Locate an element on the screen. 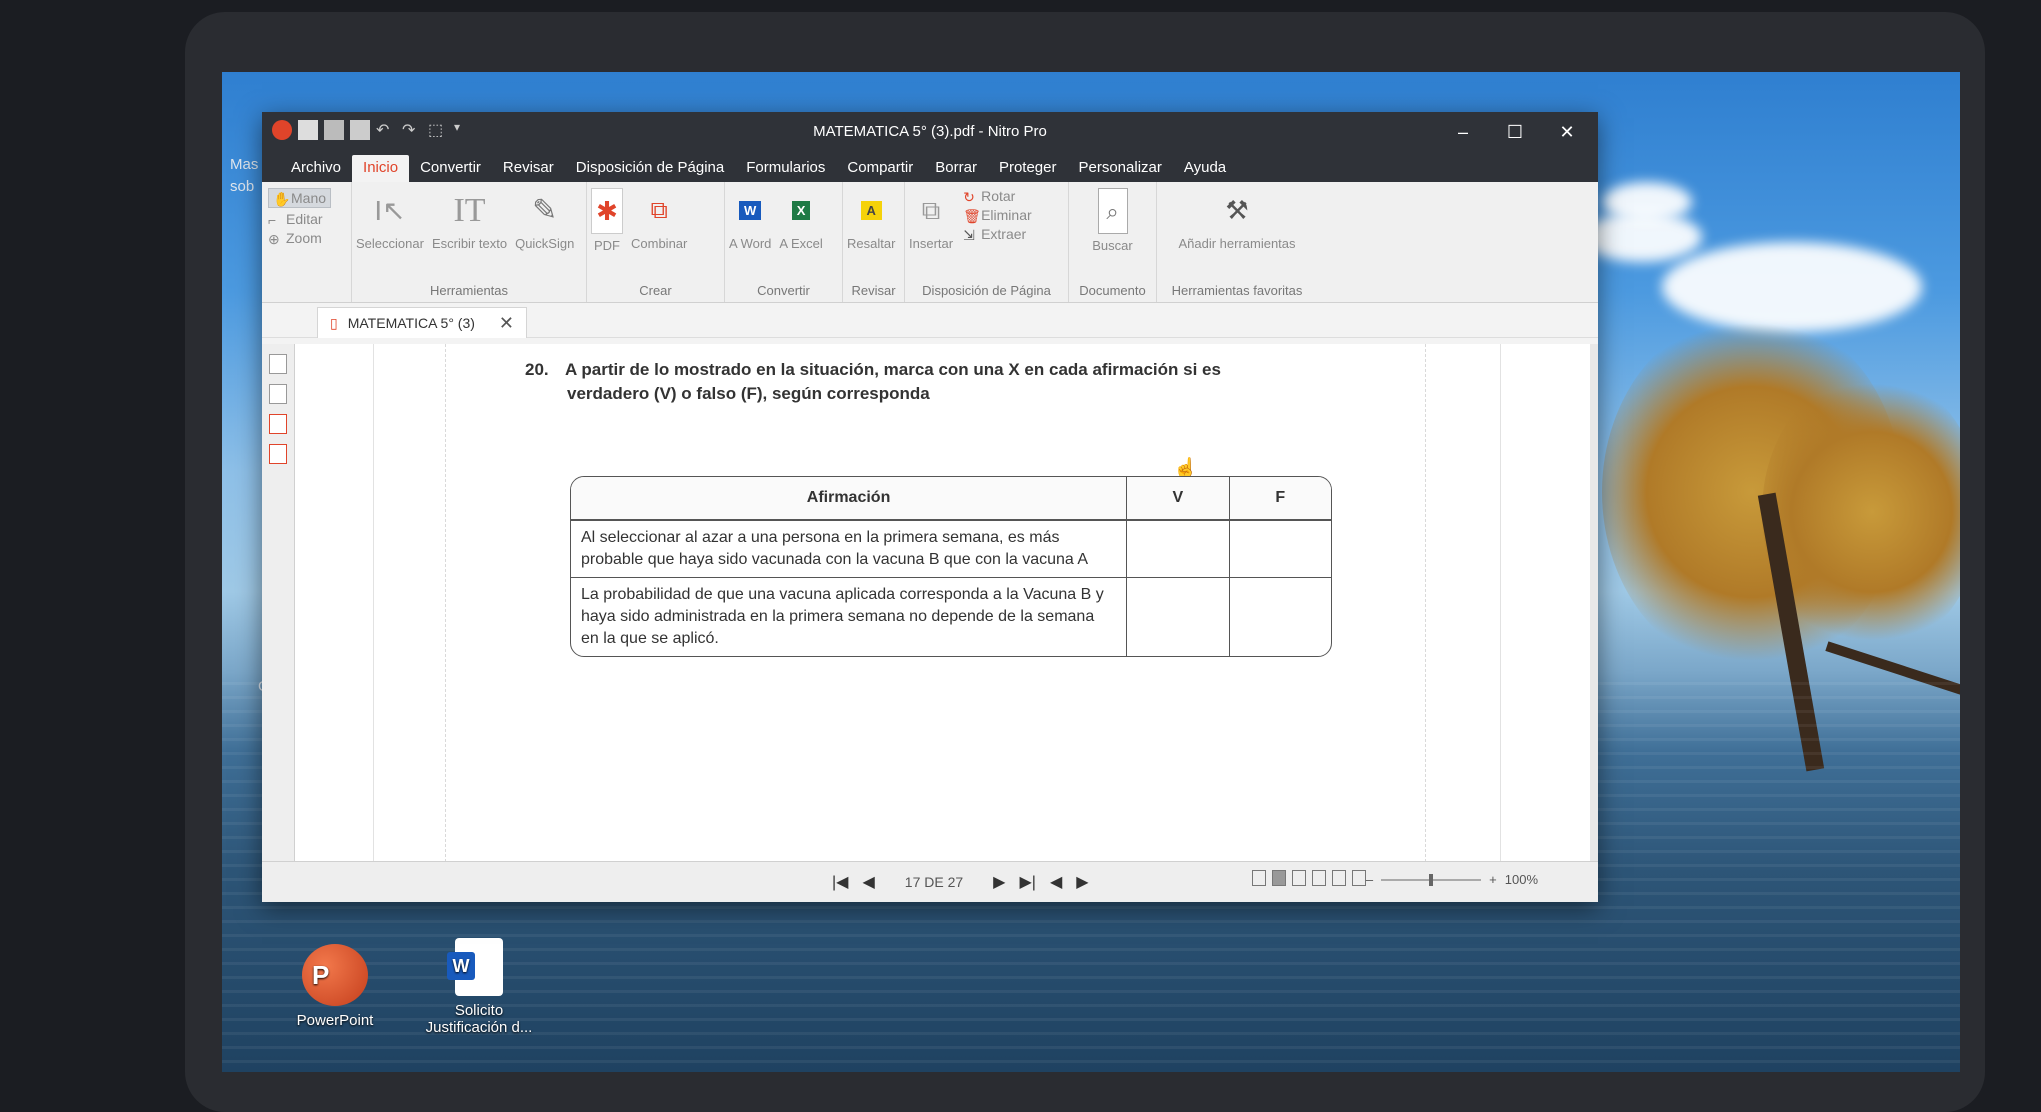  single-page-view-icon is located at coordinates (1259, 878).